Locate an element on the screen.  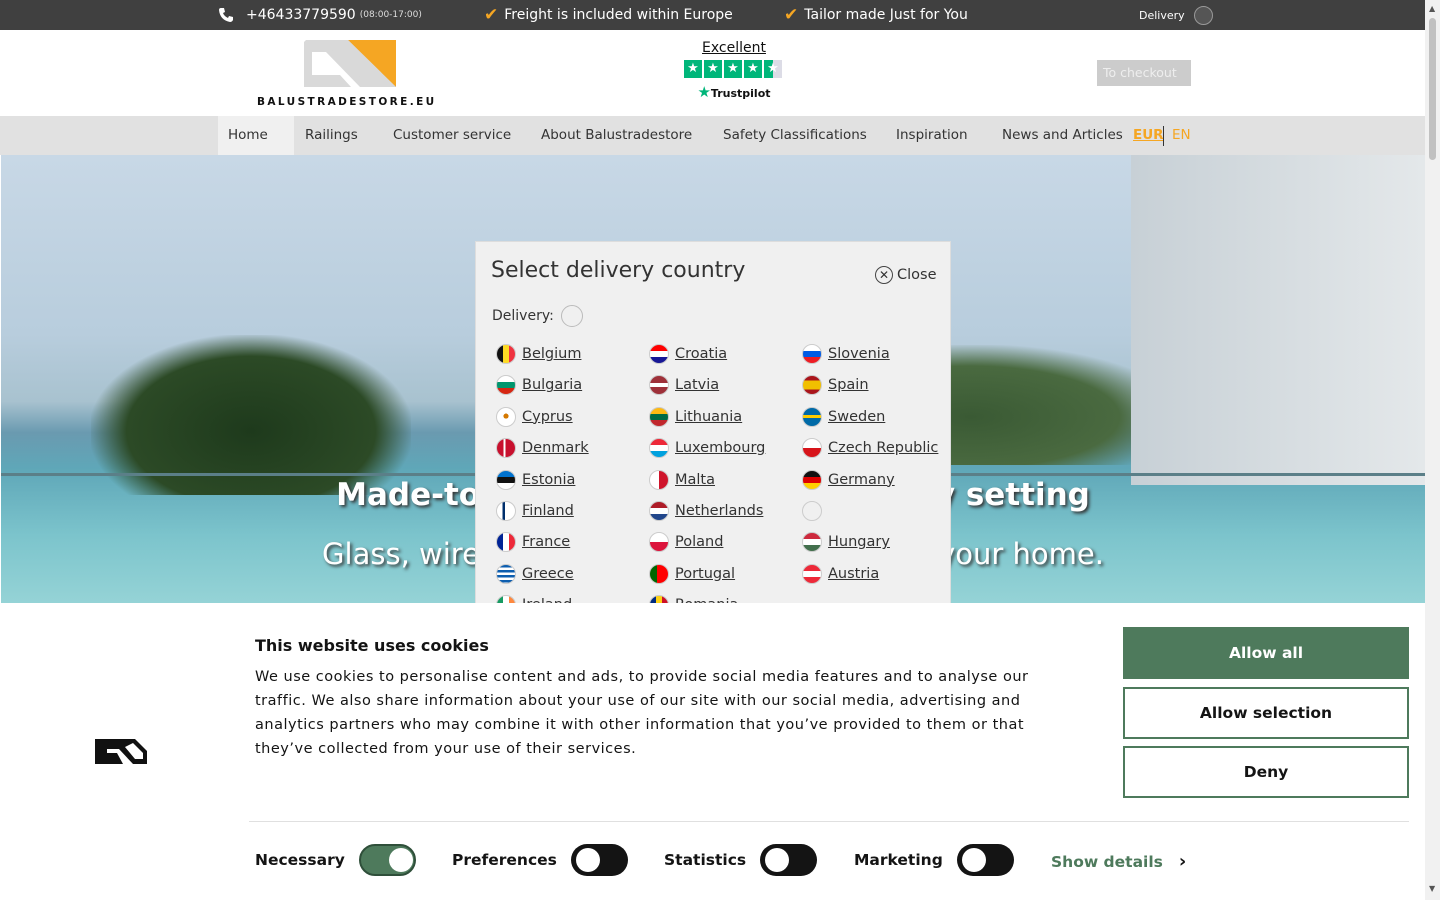
country-denmark: Denmark is located at coordinates (542, 448).